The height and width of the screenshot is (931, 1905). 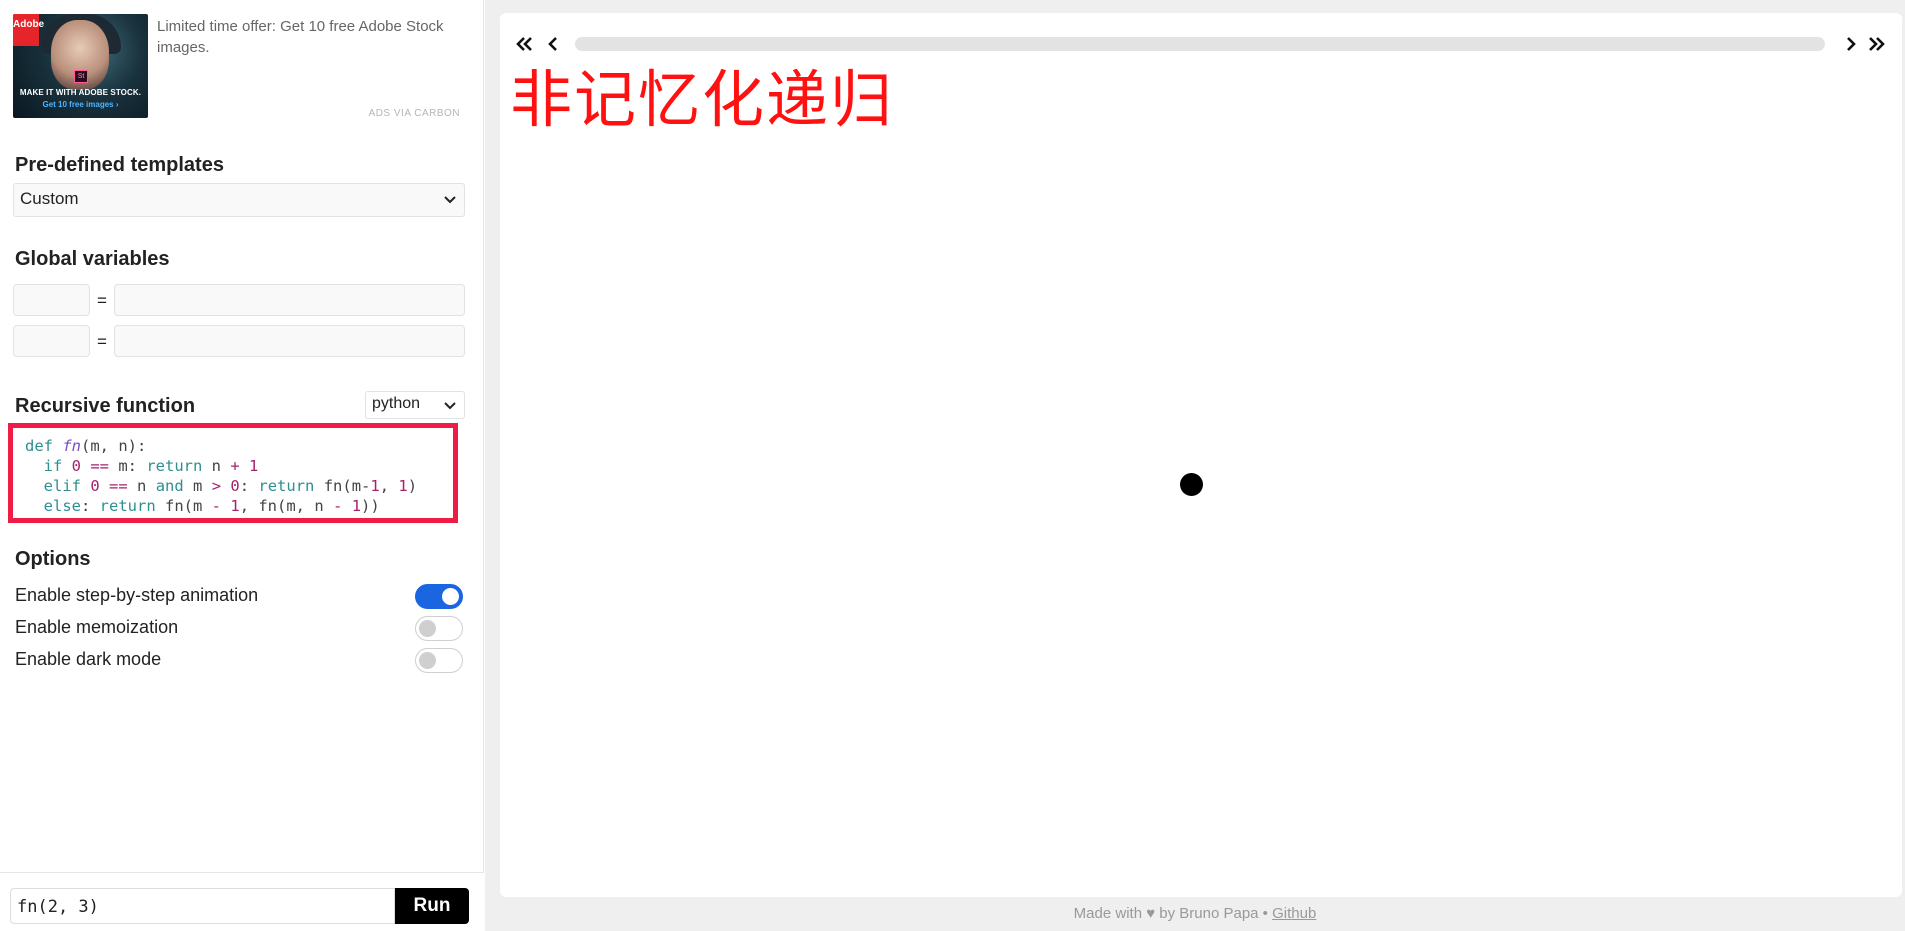 What do you see at coordinates (102, 300) in the screenshot?
I see `equals-sign-1: =` at bounding box center [102, 300].